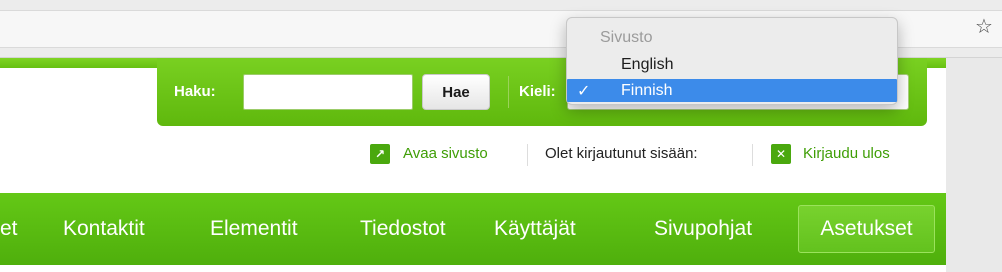 The image size is (1002, 272). Describe the element at coordinates (9, 229) in the screenshot. I see `nav-item-truncated: et` at that location.